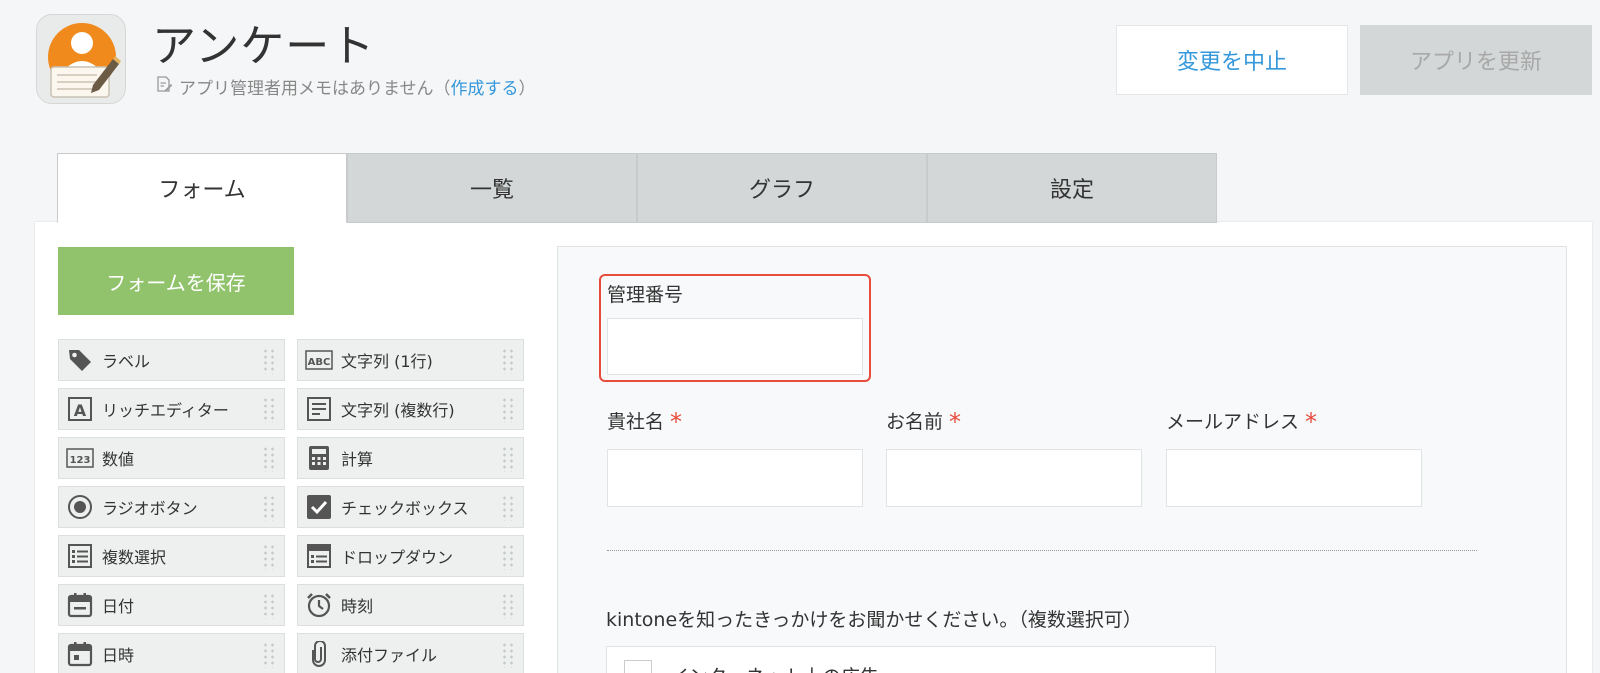 The image size is (1600, 673). I want to click on datetime-icon, so click(80, 654).